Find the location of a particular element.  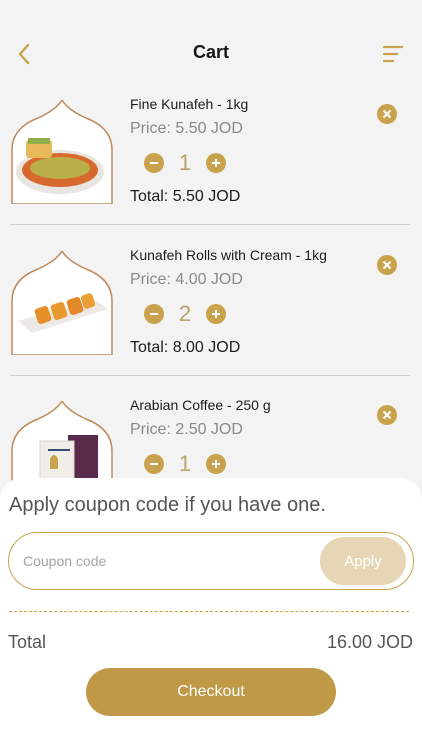

item-name: Kunafeh Rolls with Cream - 1kg is located at coordinates (228, 255).